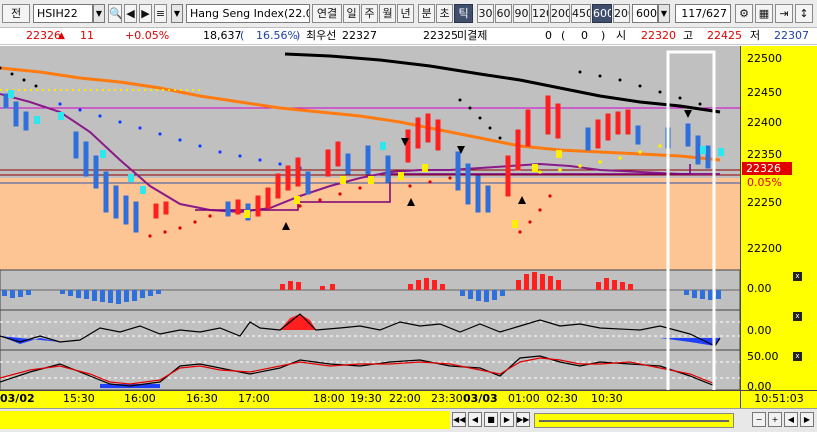  Describe the element at coordinates (225, 420) in the screenshot. I see `scroll-track-left` at that location.